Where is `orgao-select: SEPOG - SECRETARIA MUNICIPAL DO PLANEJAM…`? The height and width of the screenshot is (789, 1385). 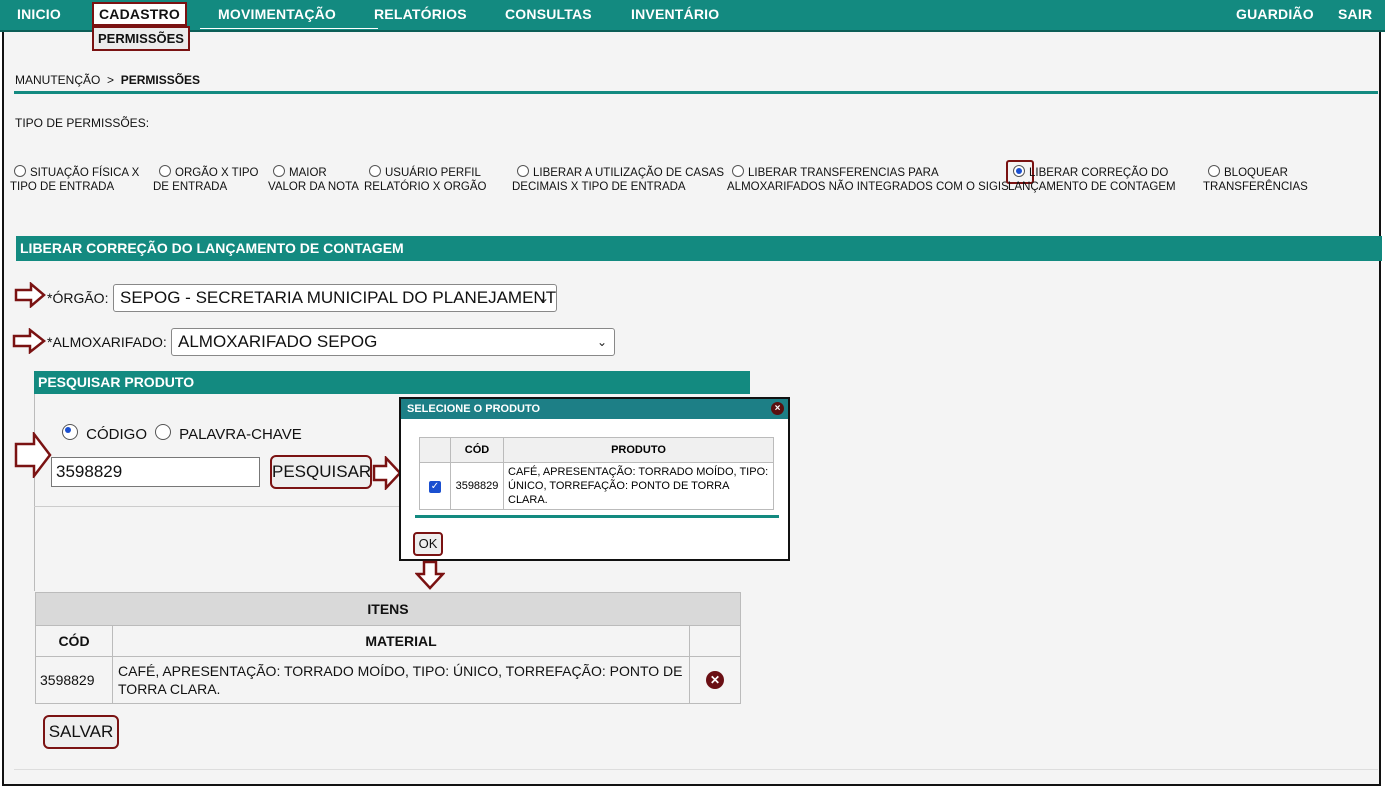 orgao-select: SEPOG - SECRETARIA MUNICIPAL DO PLANEJAM… is located at coordinates (335, 298).